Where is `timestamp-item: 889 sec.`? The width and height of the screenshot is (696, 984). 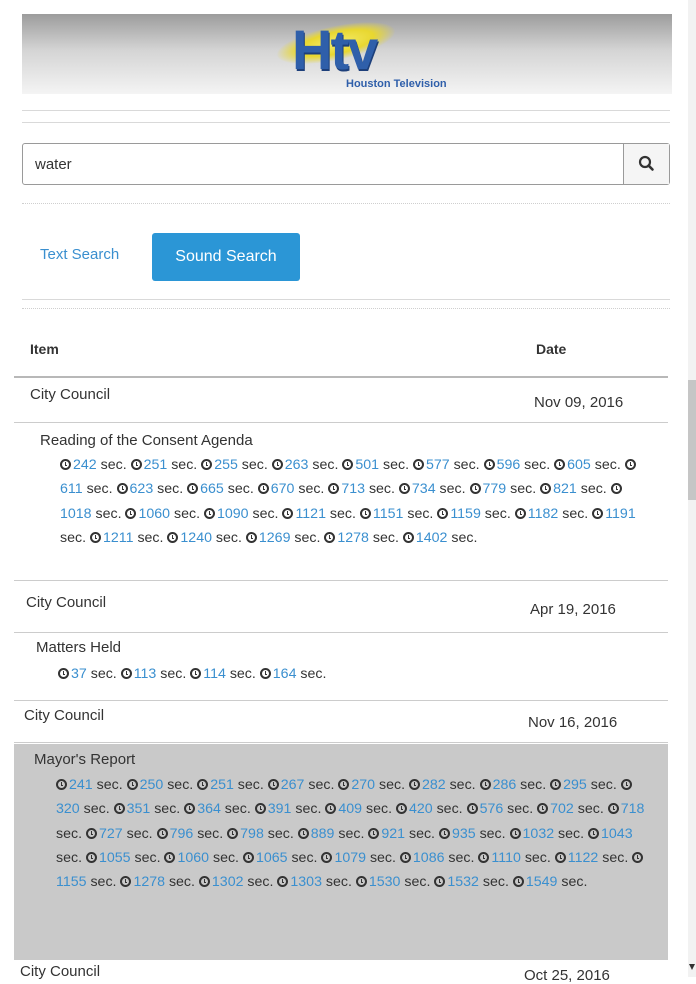 timestamp-item: 889 sec. is located at coordinates (330, 834).